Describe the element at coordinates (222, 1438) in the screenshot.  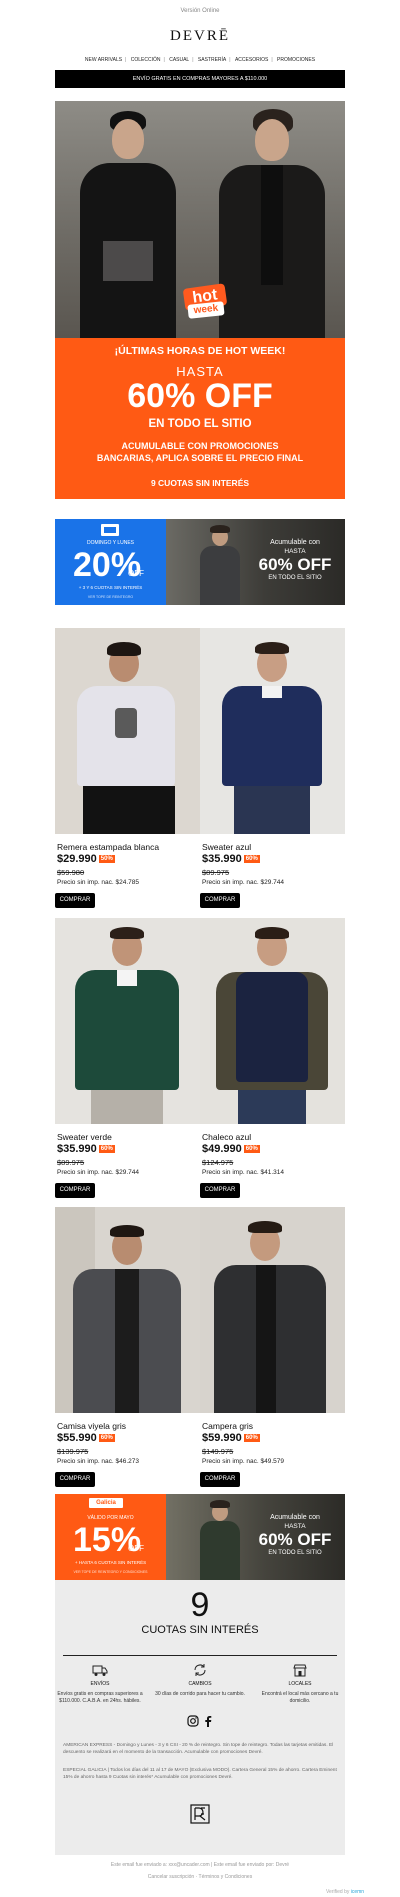
I see `price-value: $59.990` at that location.